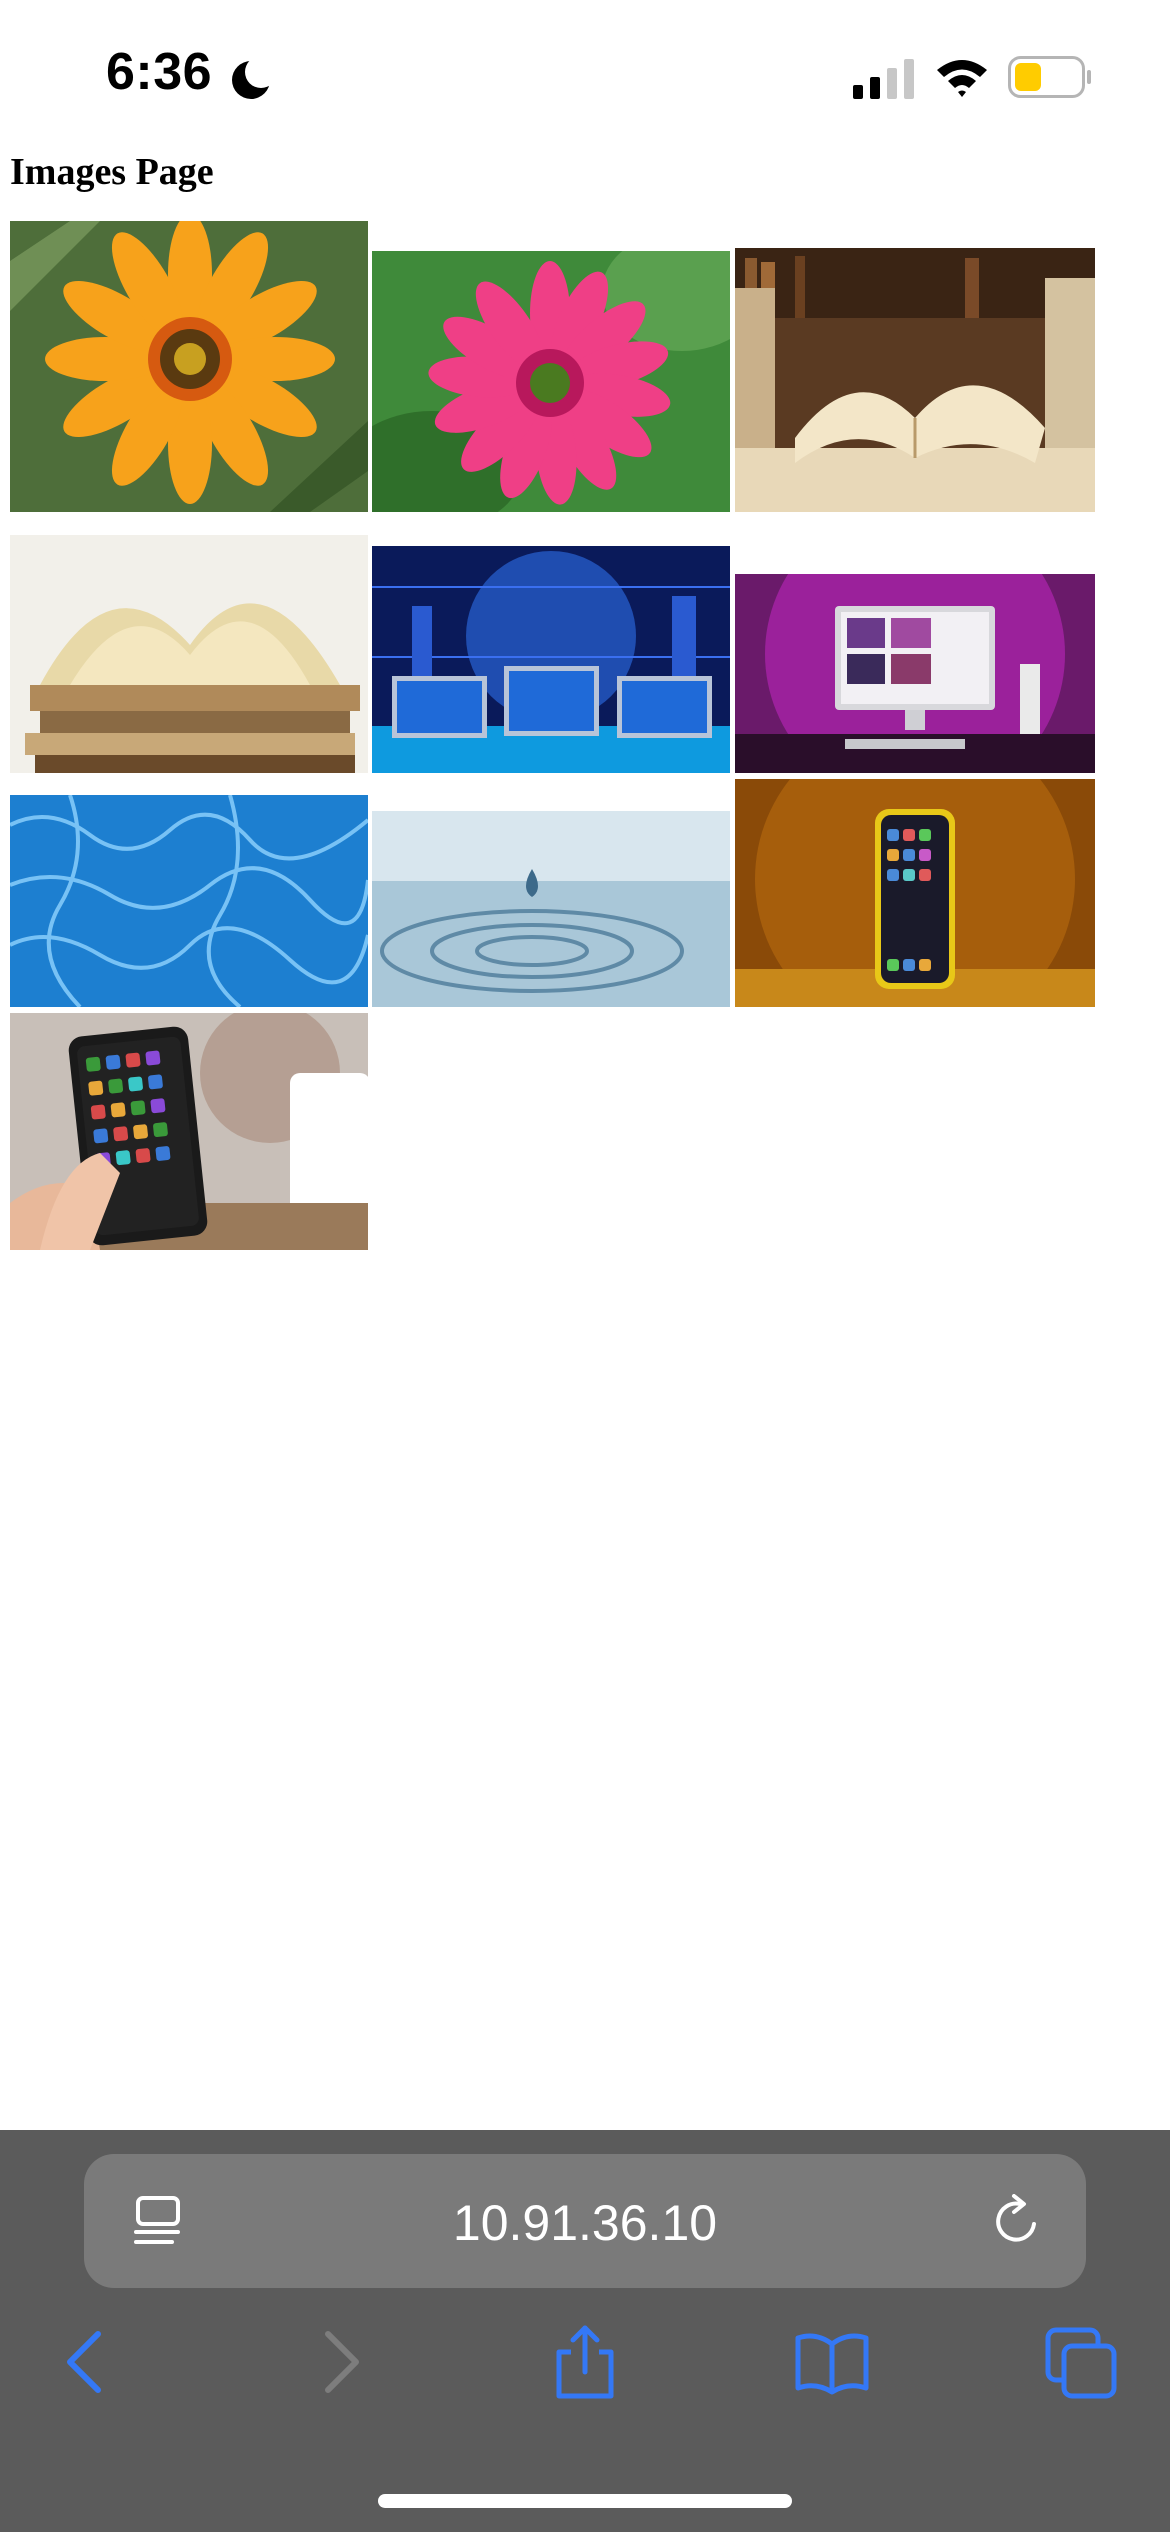 The width and height of the screenshot is (1170, 2532). Describe the element at coordinates (189, 901) in the screenshot. I see `image-water-surface` at that location.